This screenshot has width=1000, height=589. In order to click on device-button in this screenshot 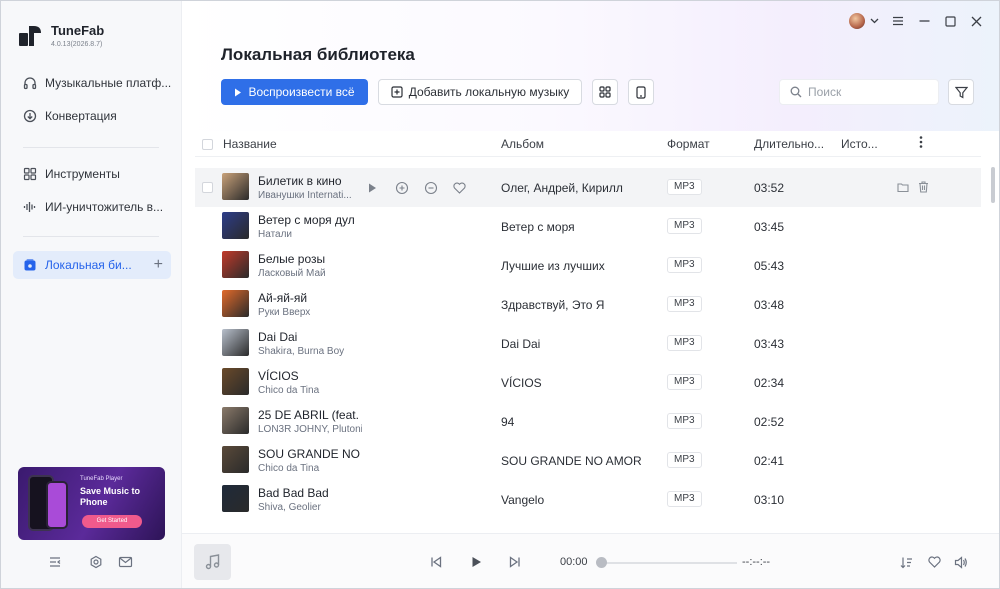, I will do `click(641, 92)`.